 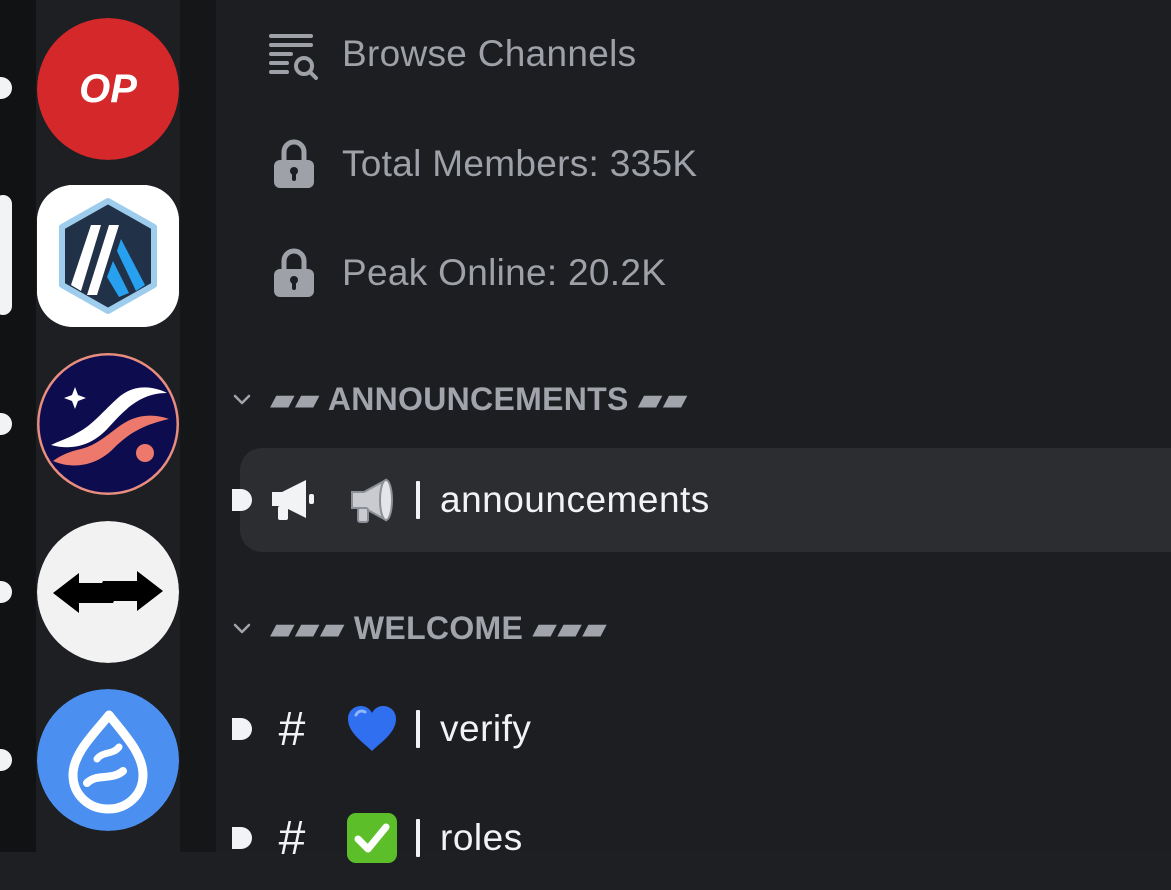 I want to click on channel-roles: # roles, so click(x=701, y=838).